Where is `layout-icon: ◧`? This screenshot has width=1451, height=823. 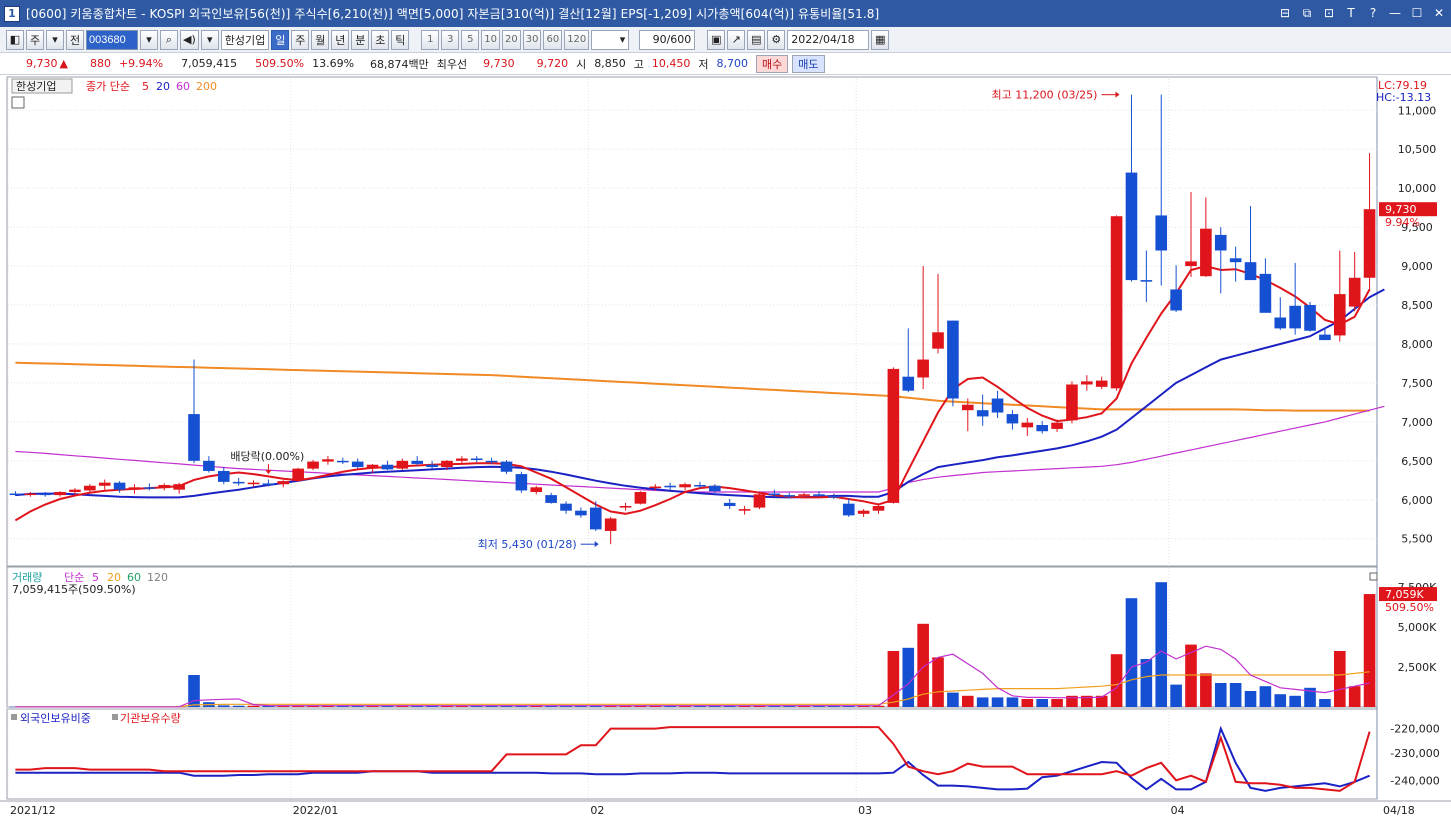 layout-icon: ◧ is located at coordinates (15, 39).